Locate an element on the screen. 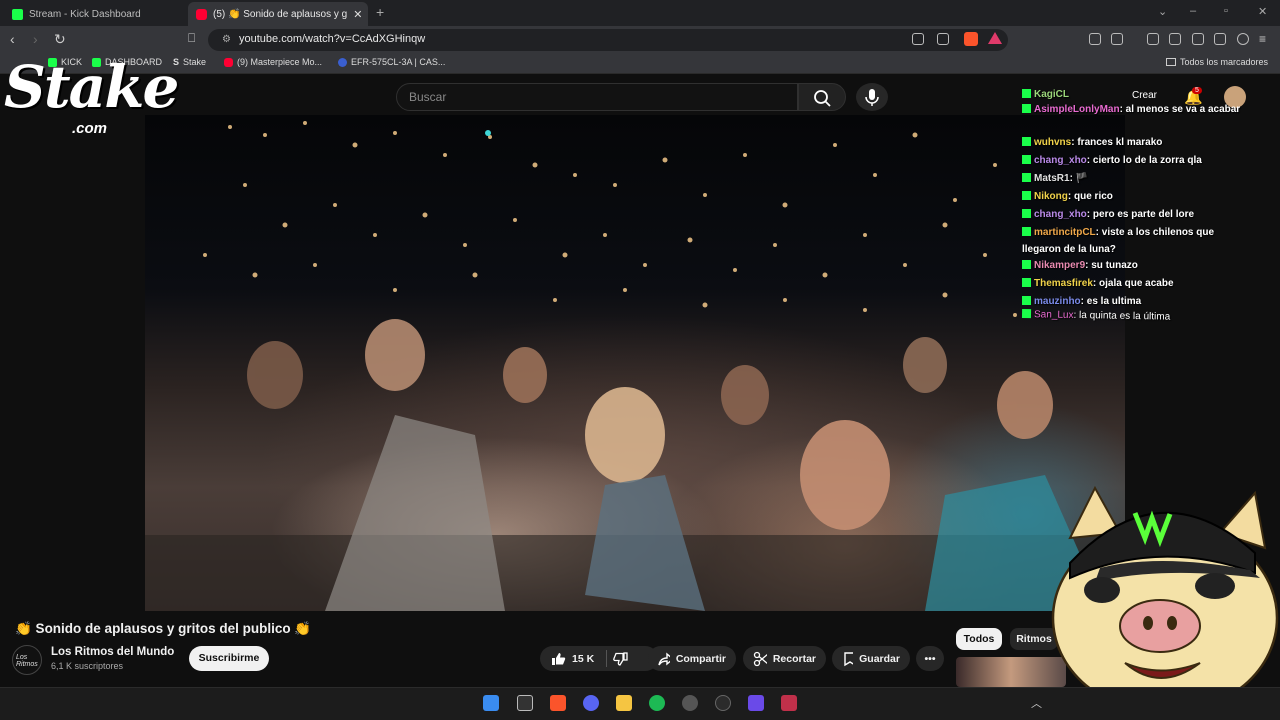 This screenshot has width=1280, height=720. close-window-button: ✕ is located at coordinates (1262, 11).